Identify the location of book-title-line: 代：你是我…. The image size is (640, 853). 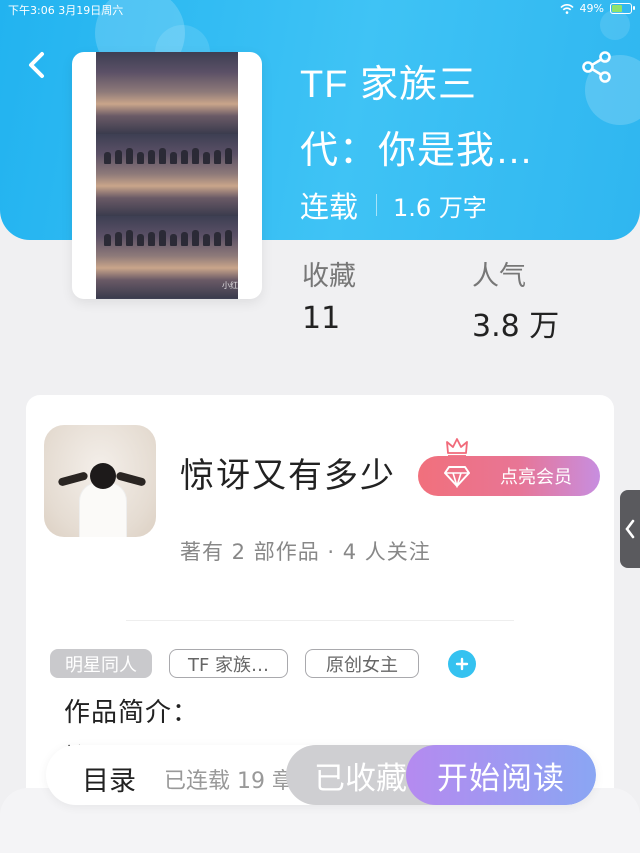
(417, 151).